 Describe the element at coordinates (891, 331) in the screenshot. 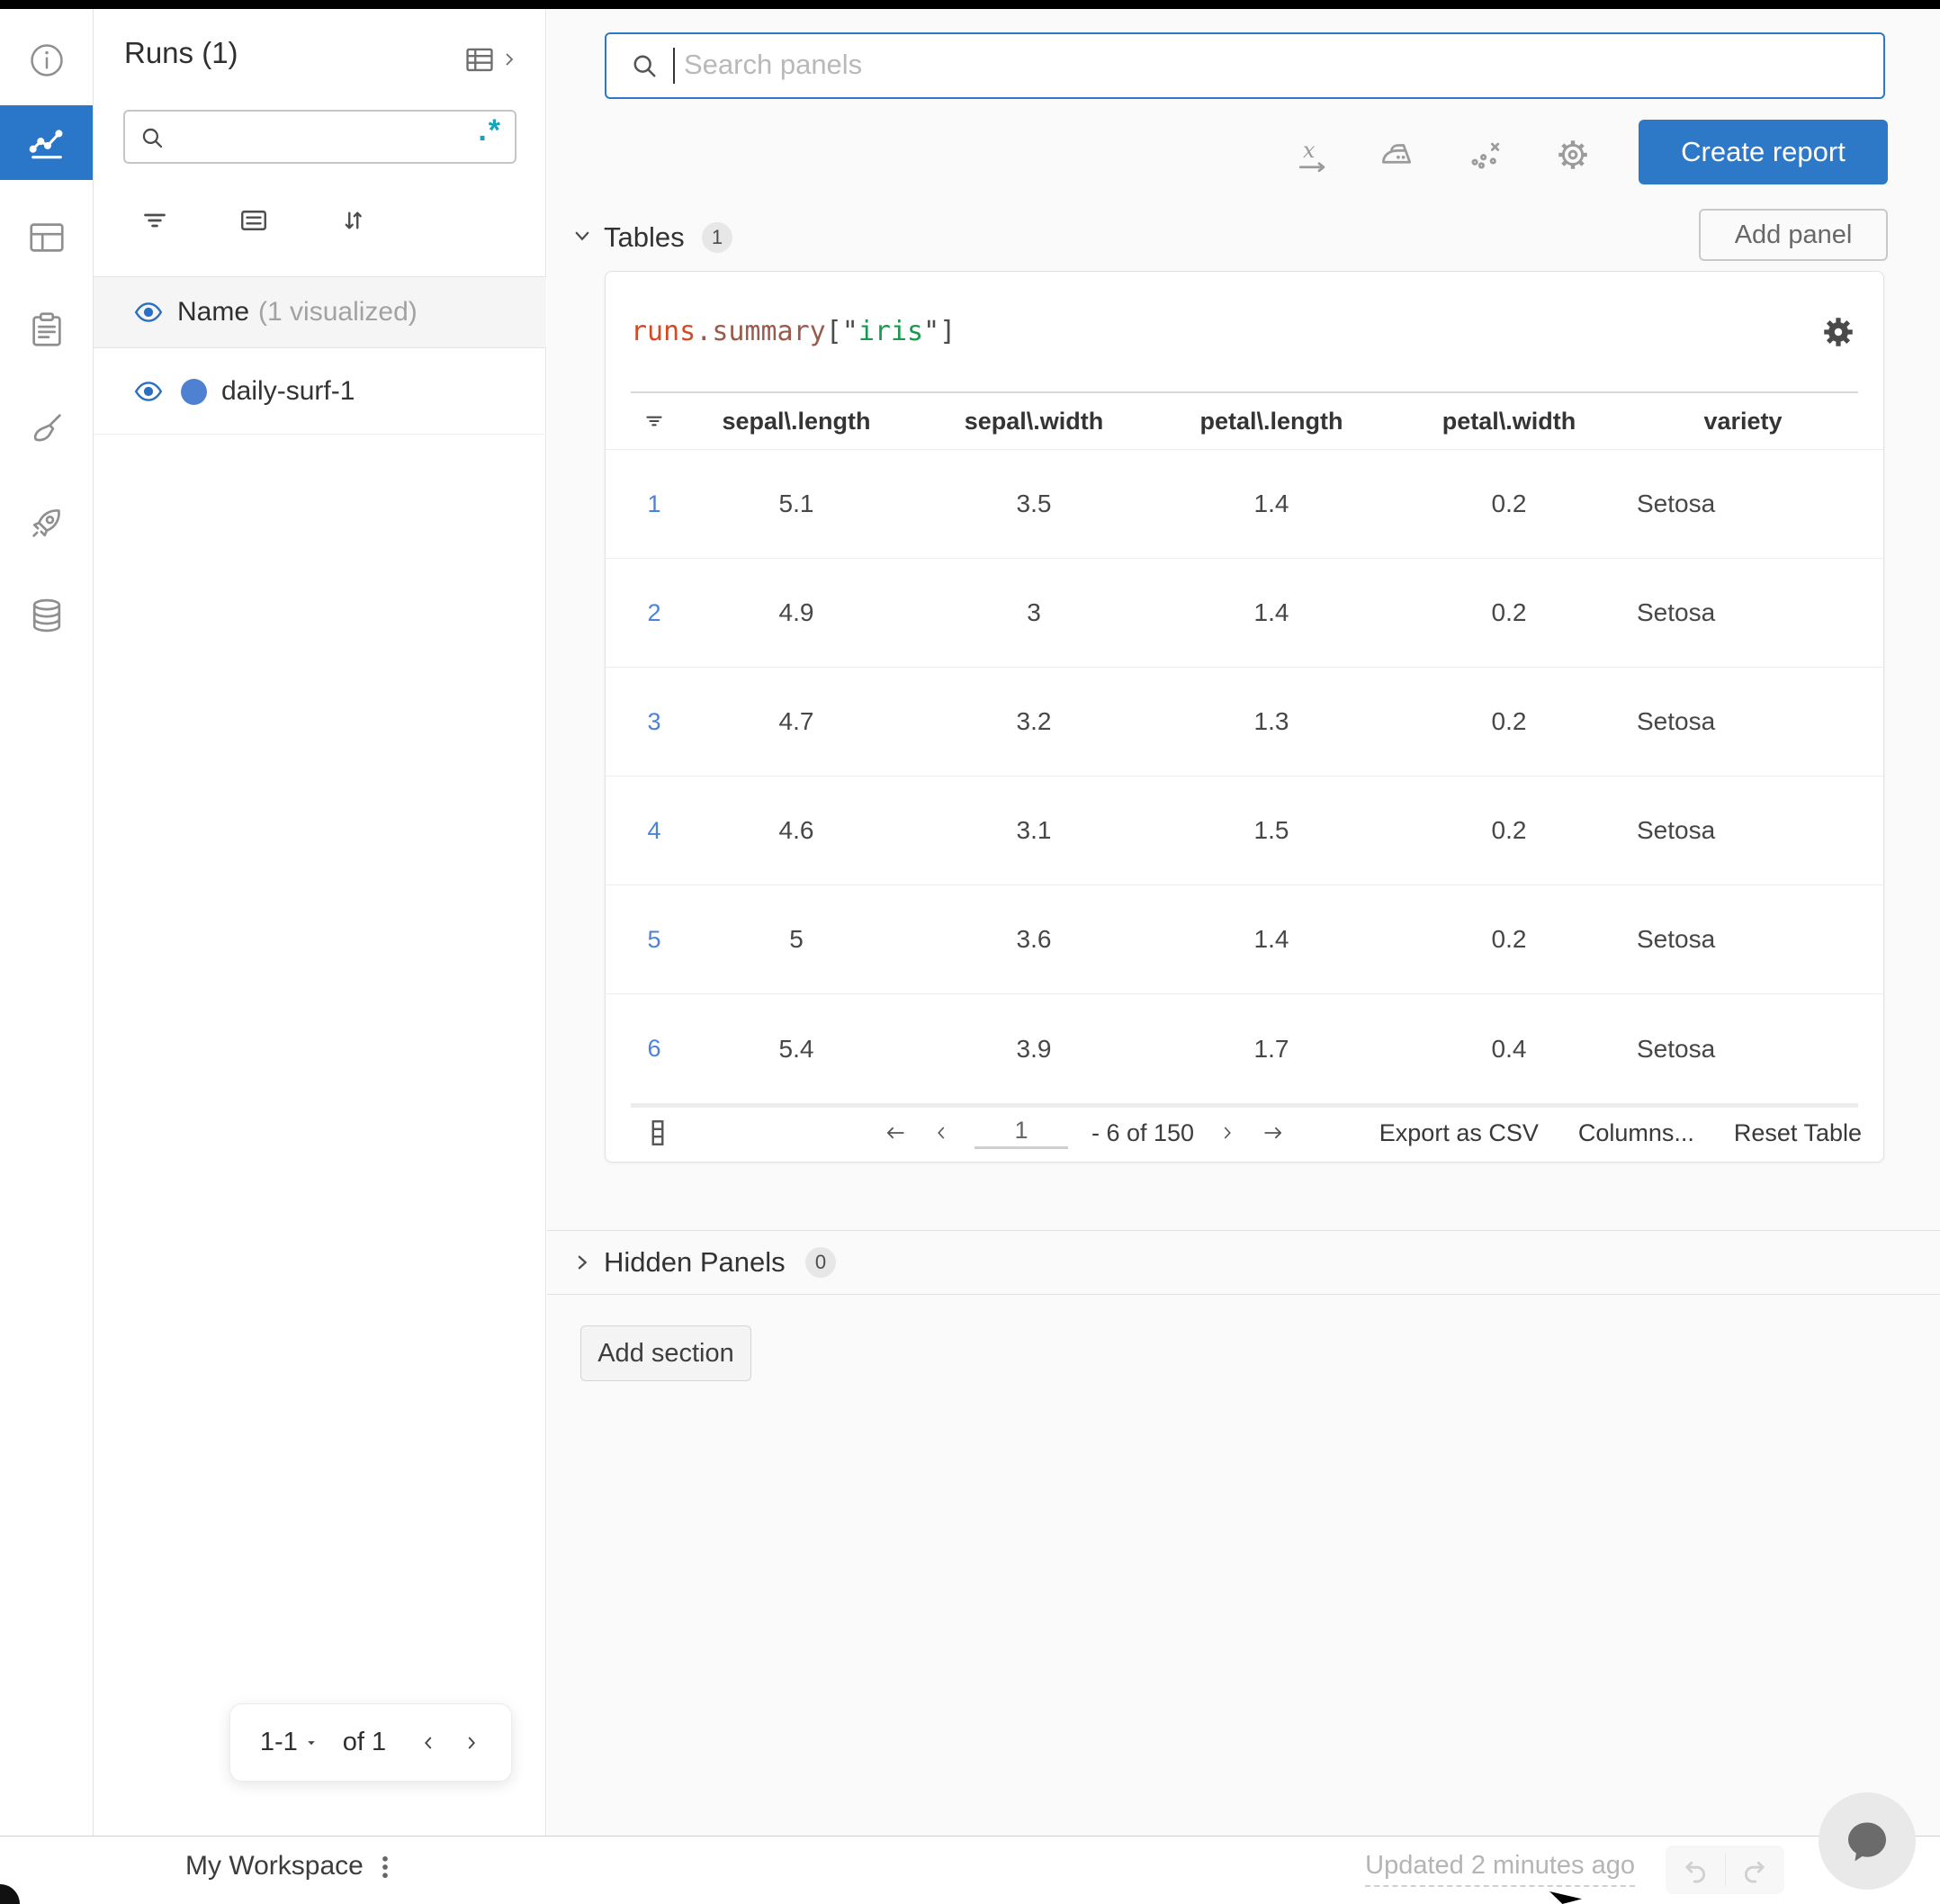

I see `code-token: iris` at that location.